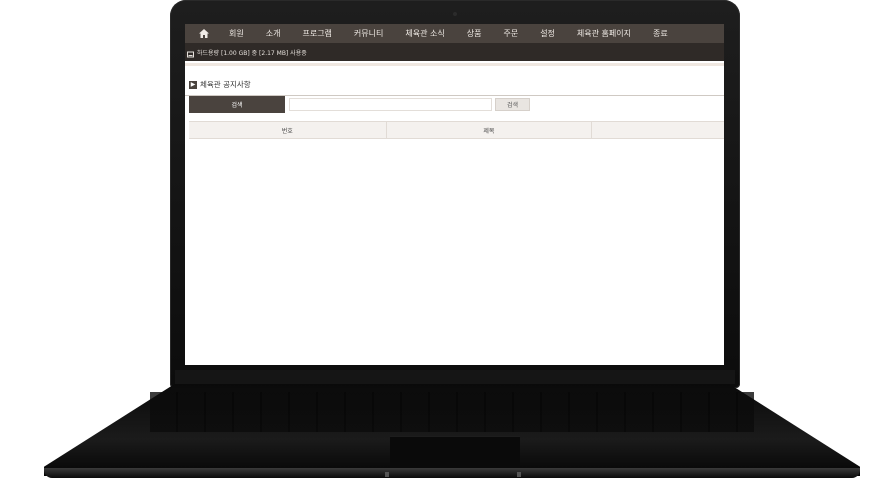  I want to click on nav-item-members: 회원, so click(236, 33).